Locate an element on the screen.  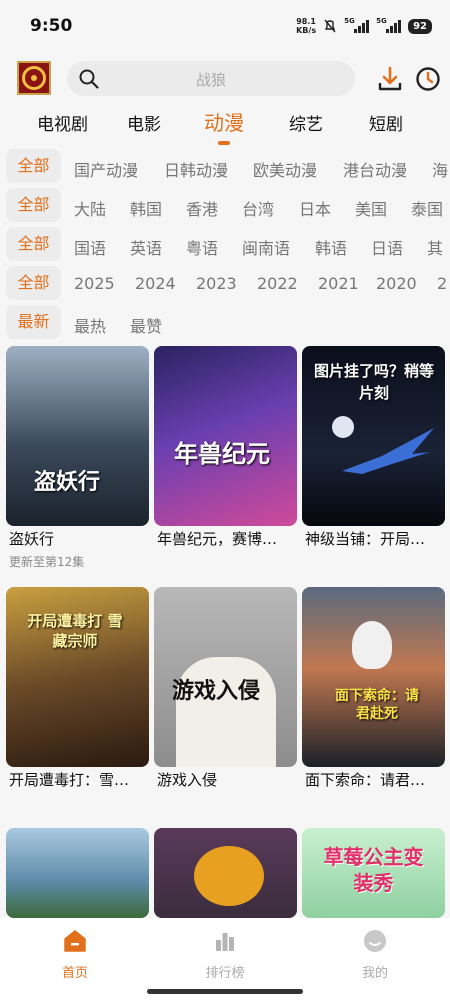
filter-option: 日本 is located at coordinates (315, 208).